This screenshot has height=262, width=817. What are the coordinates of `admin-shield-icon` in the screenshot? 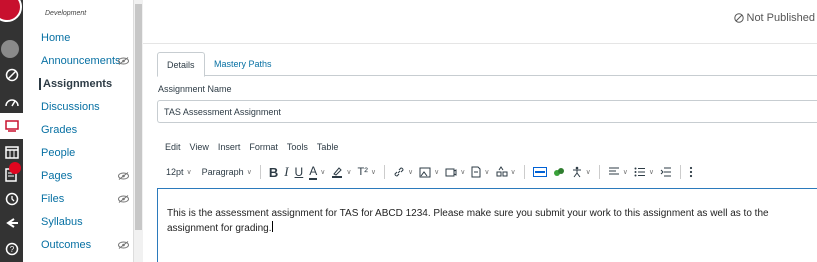 It's located at (11, 75).